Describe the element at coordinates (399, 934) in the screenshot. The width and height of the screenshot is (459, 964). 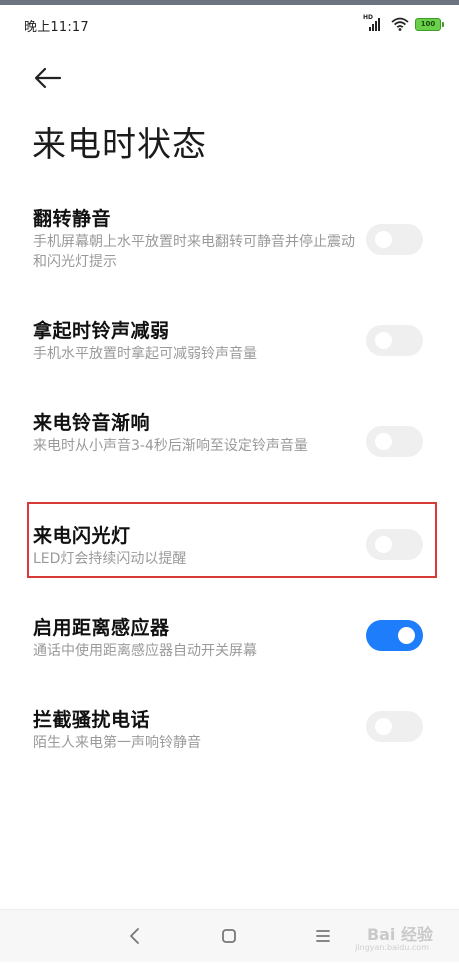
I see `watermark: Bai 经验` at that location.